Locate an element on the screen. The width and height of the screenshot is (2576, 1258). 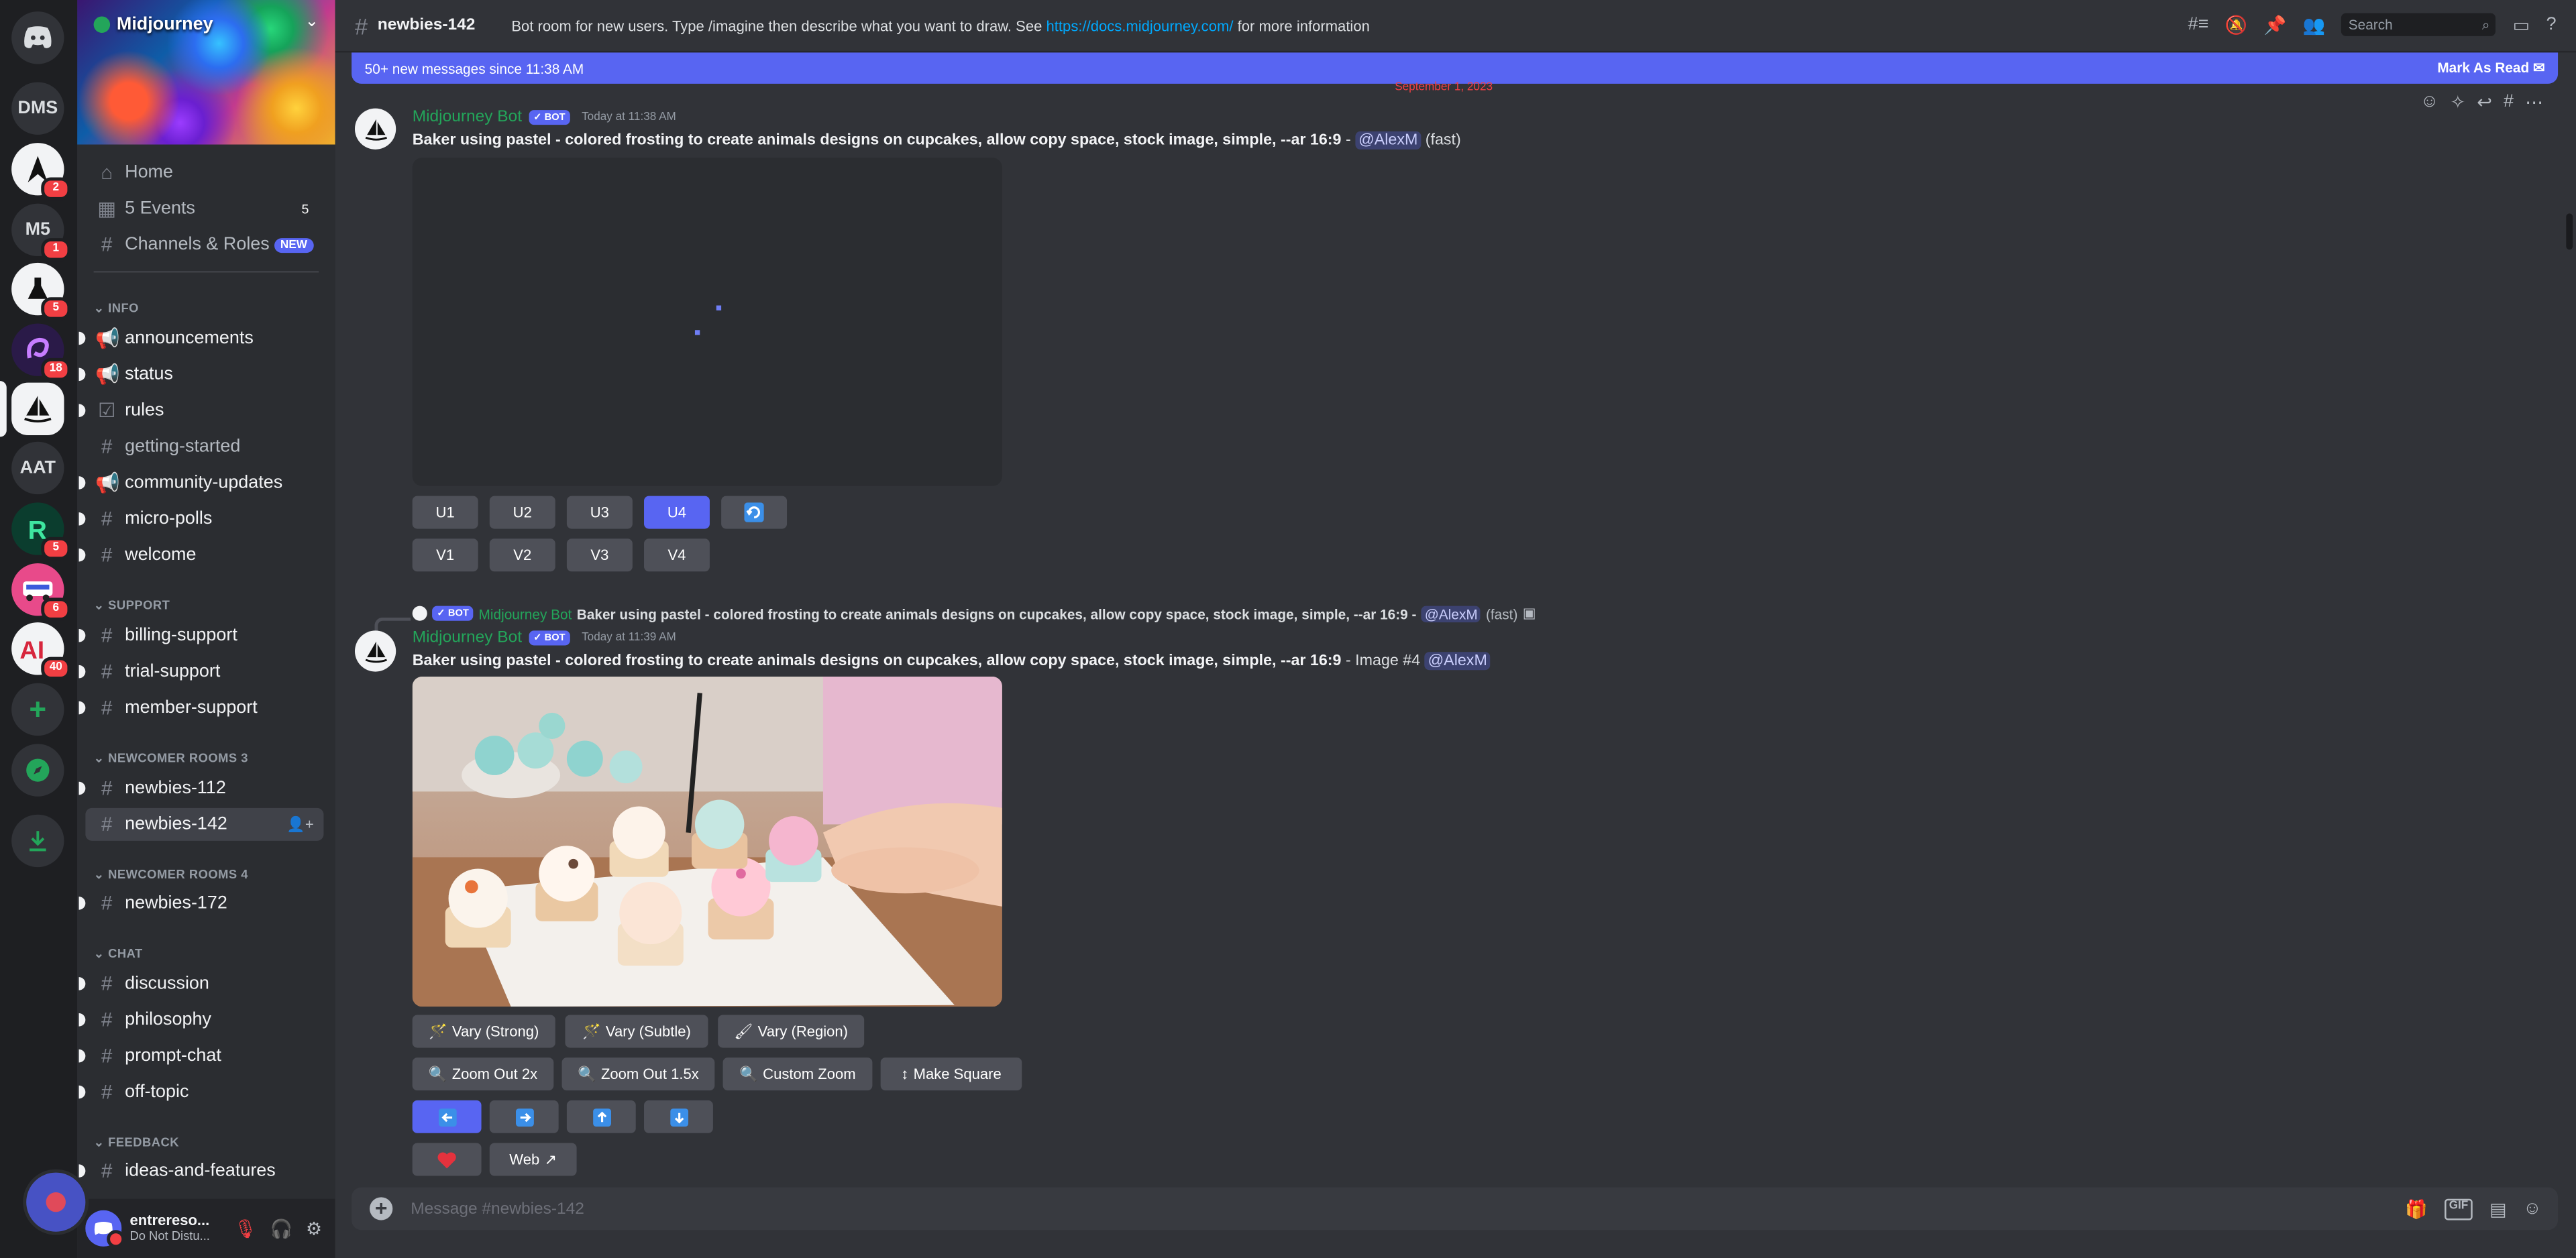
scrollbar is located at coordinates (2569, 231).